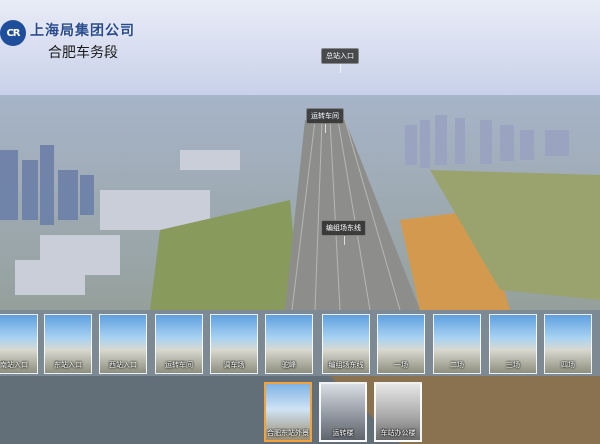 The height and width of the screenshot is (444, 600). I want to click on scene-thumb: 调车场, so click(234, 344).